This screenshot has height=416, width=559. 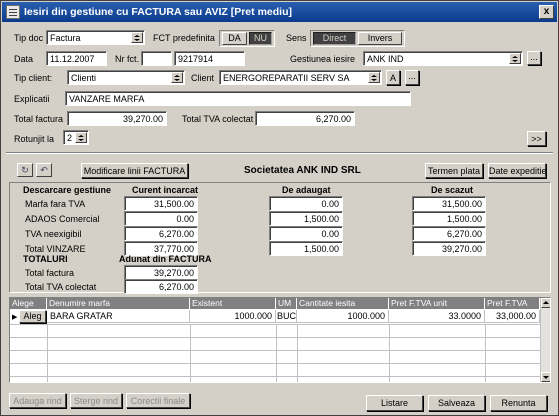 What do you see at coordinates (70, 138) in the screenshot?
I see `rotunjit-value: 2` at bounding box center [70, 138].